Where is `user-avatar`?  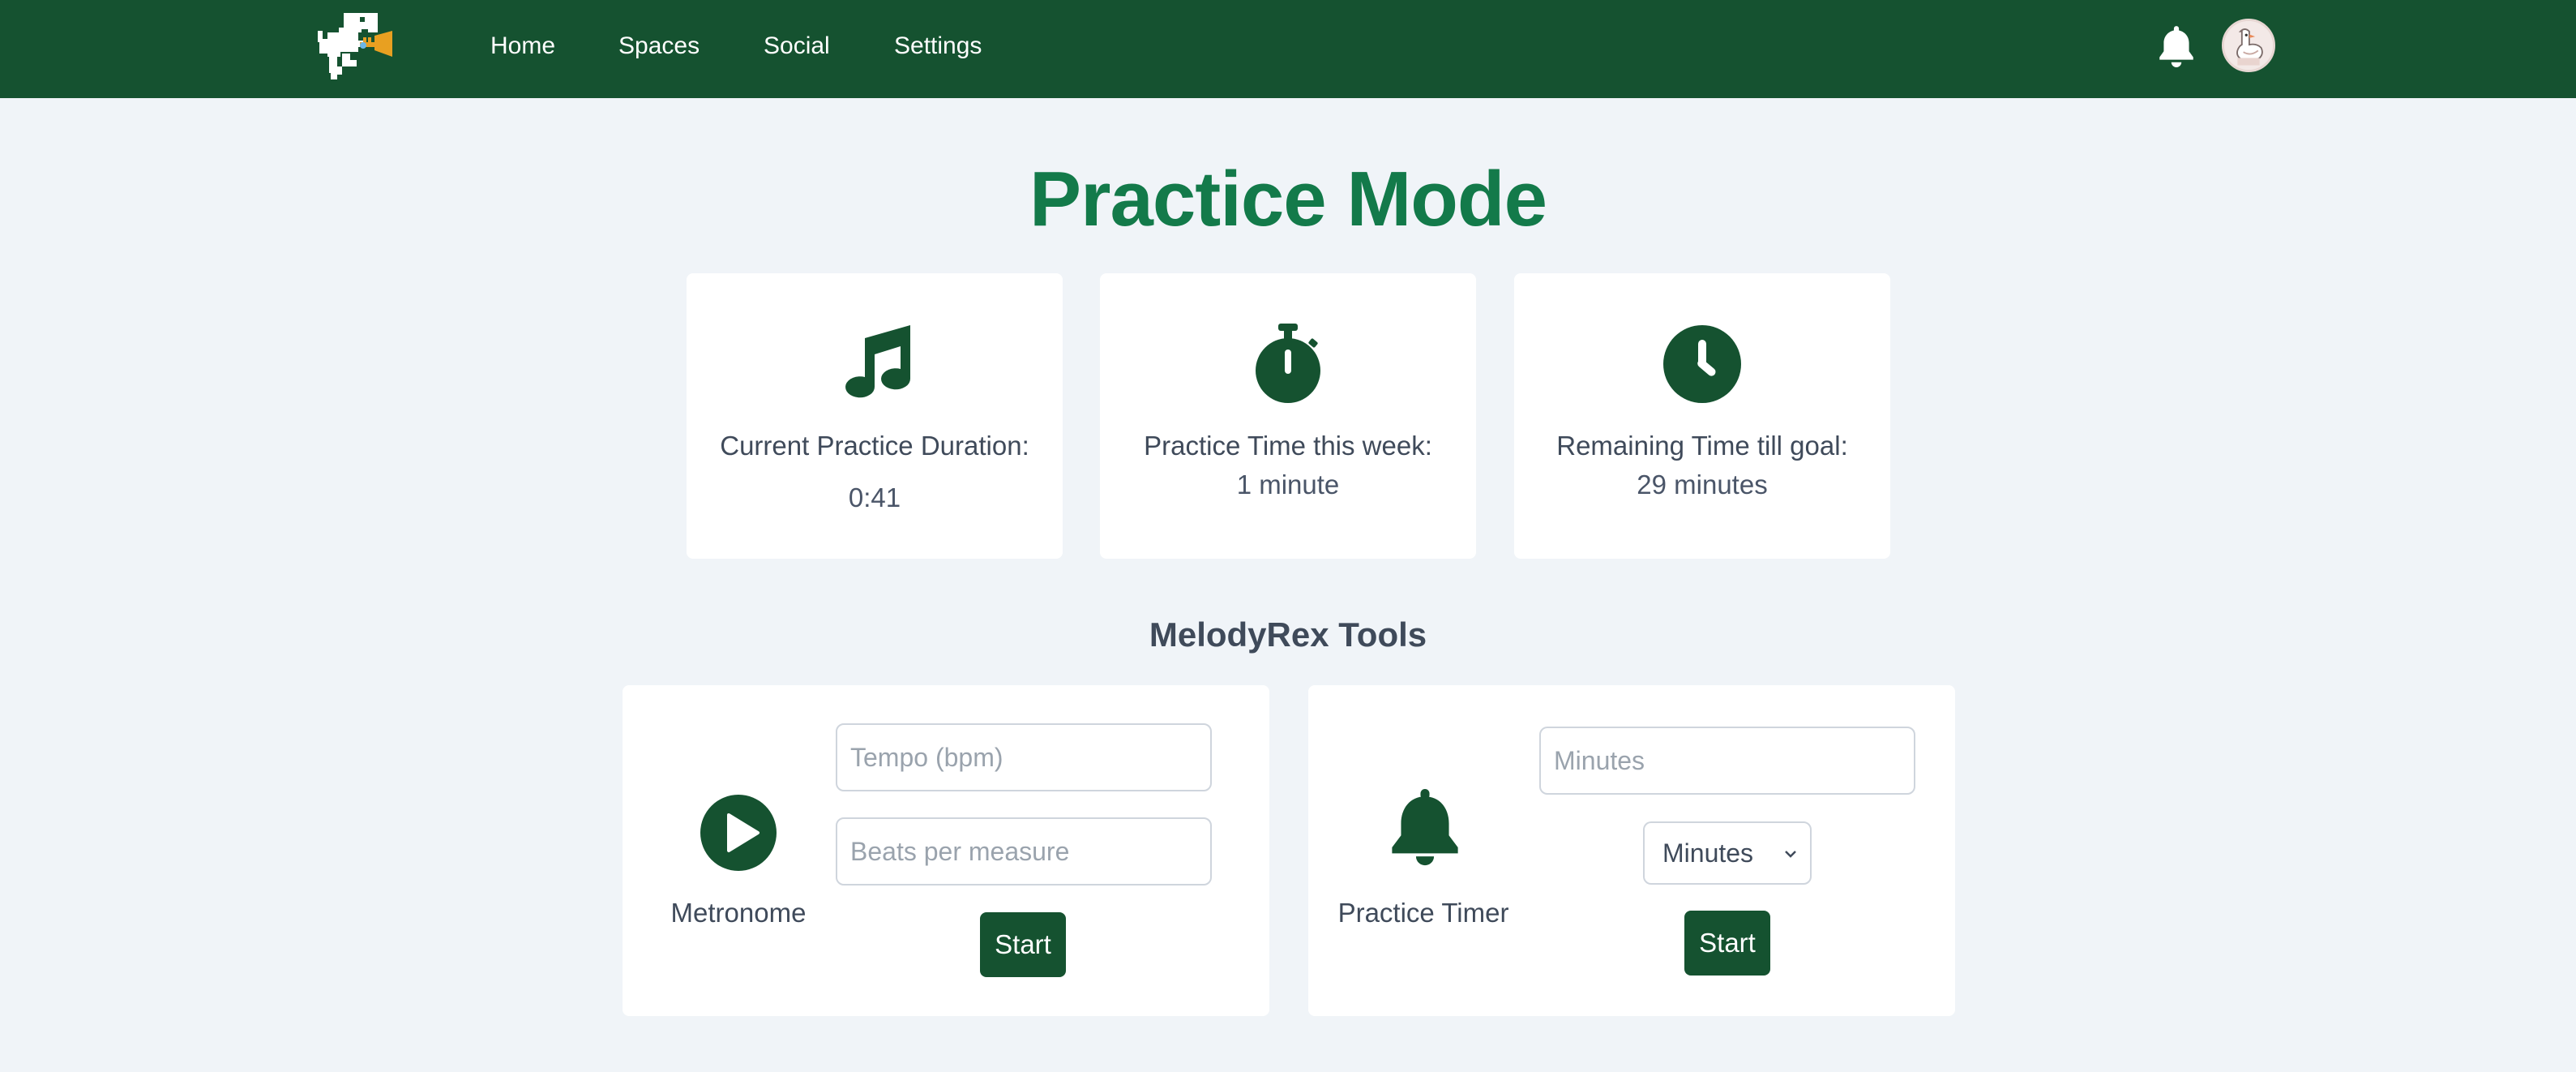
user-avatar is located at coordinates (2248, 45).